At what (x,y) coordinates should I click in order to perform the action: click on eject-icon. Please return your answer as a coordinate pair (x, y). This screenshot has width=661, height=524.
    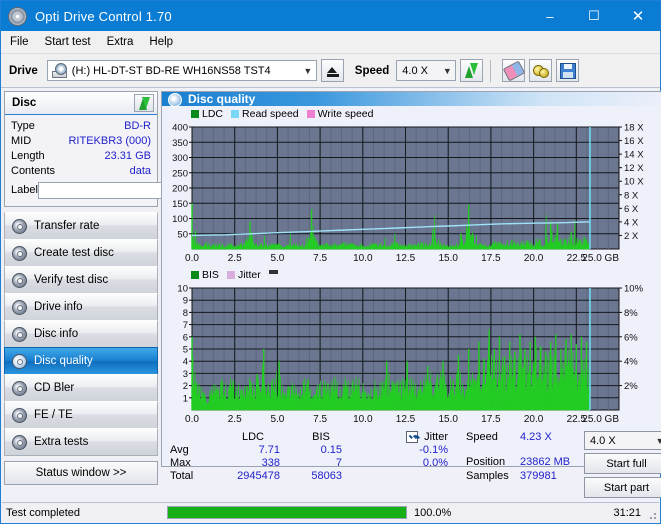
    Looking at the image, I should click on (332, 69).